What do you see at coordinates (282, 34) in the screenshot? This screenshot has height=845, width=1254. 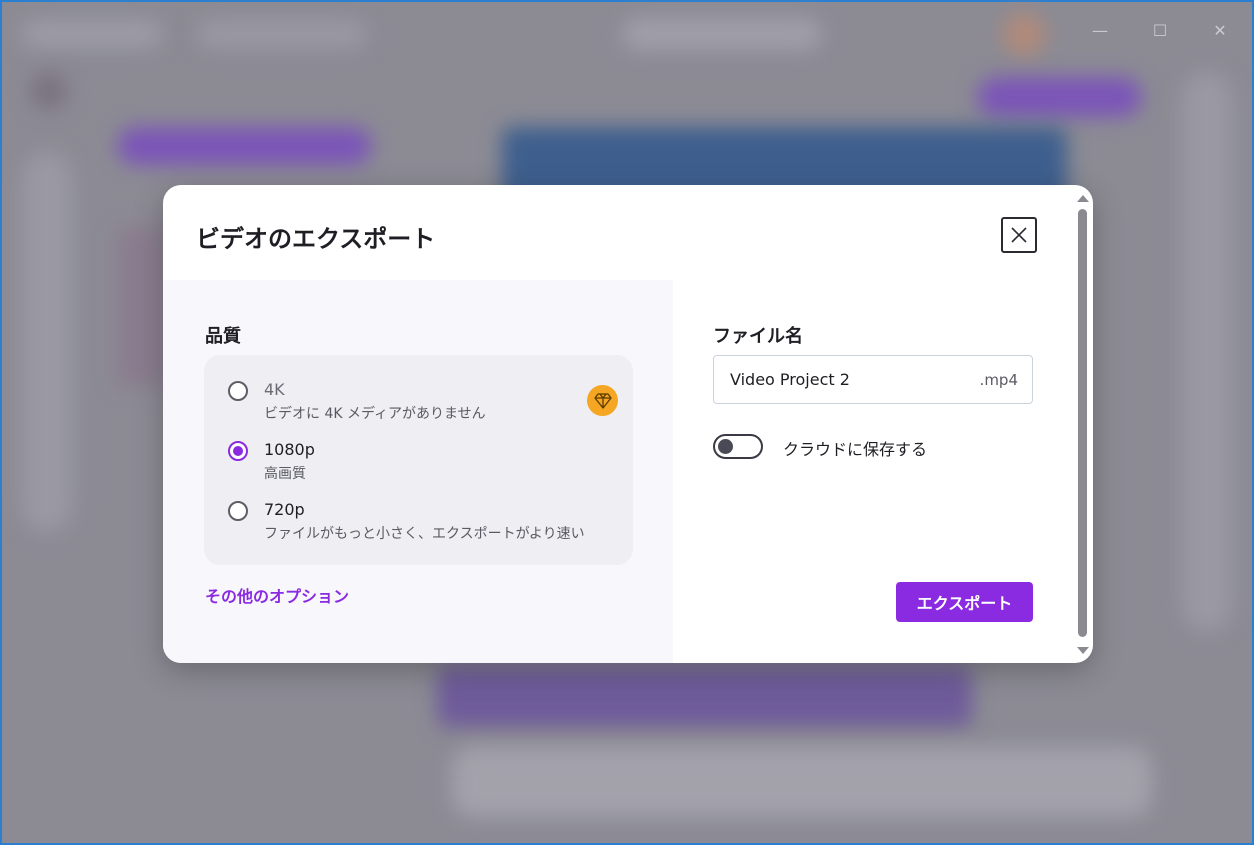 I see `bg-project-title` at bounding box center [282, 34].